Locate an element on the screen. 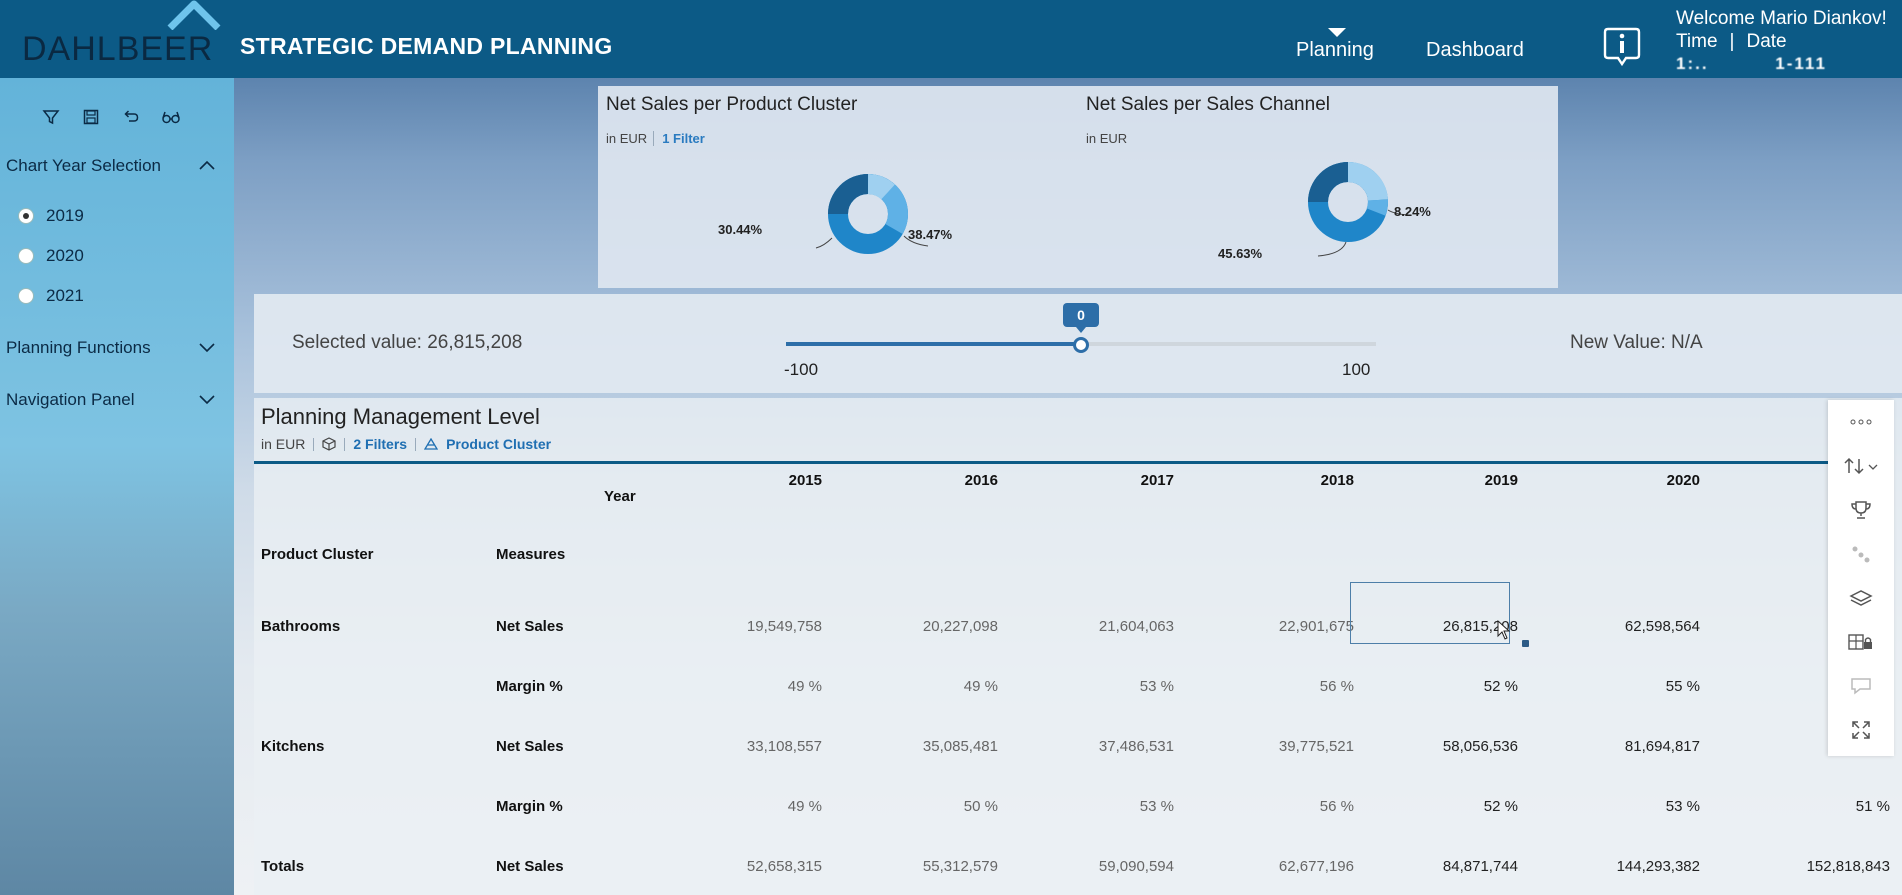  section-label: Chart Year Selection is located at coordinates (83, 165).